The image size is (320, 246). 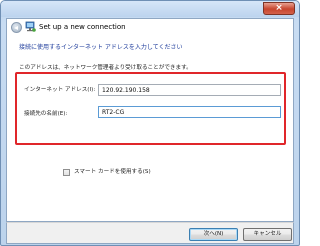 What do you see at coordinates (150, 233) in the screenshot?
I see `button-bar: 次へ(N) キャンセル` at bounding box center [150, 233].